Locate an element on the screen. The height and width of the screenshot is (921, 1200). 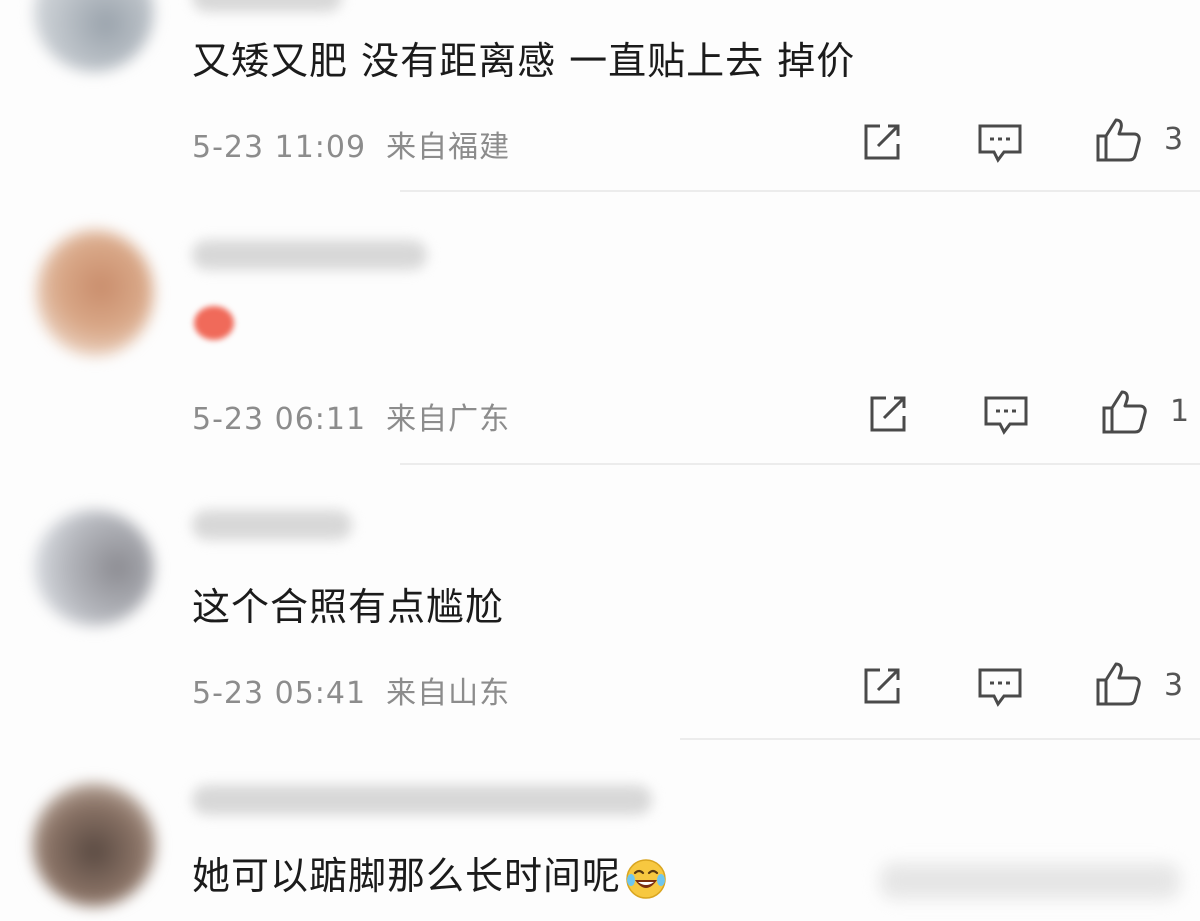
comment-location: 来自福建 is located at coordinates (448, 147).